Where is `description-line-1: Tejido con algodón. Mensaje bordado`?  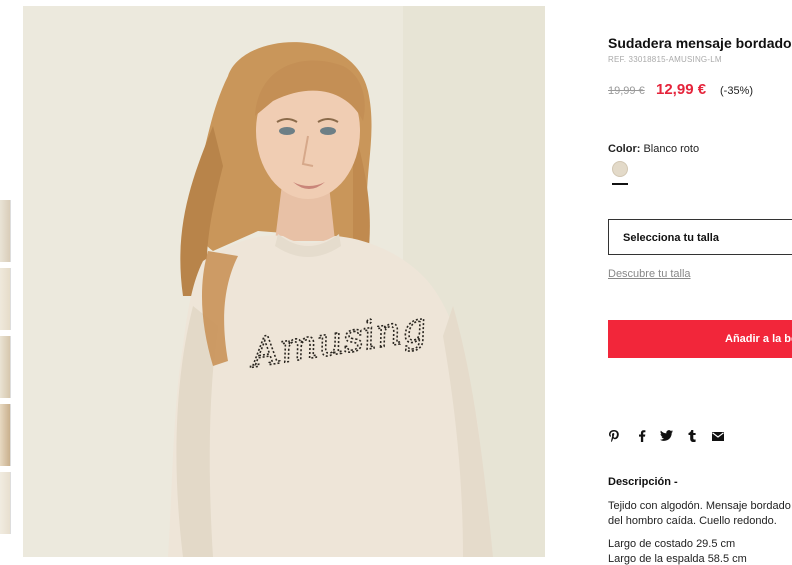 description-line-1: Tejido con algodón. Mensaje bordado is located at coordinates (699, 506).